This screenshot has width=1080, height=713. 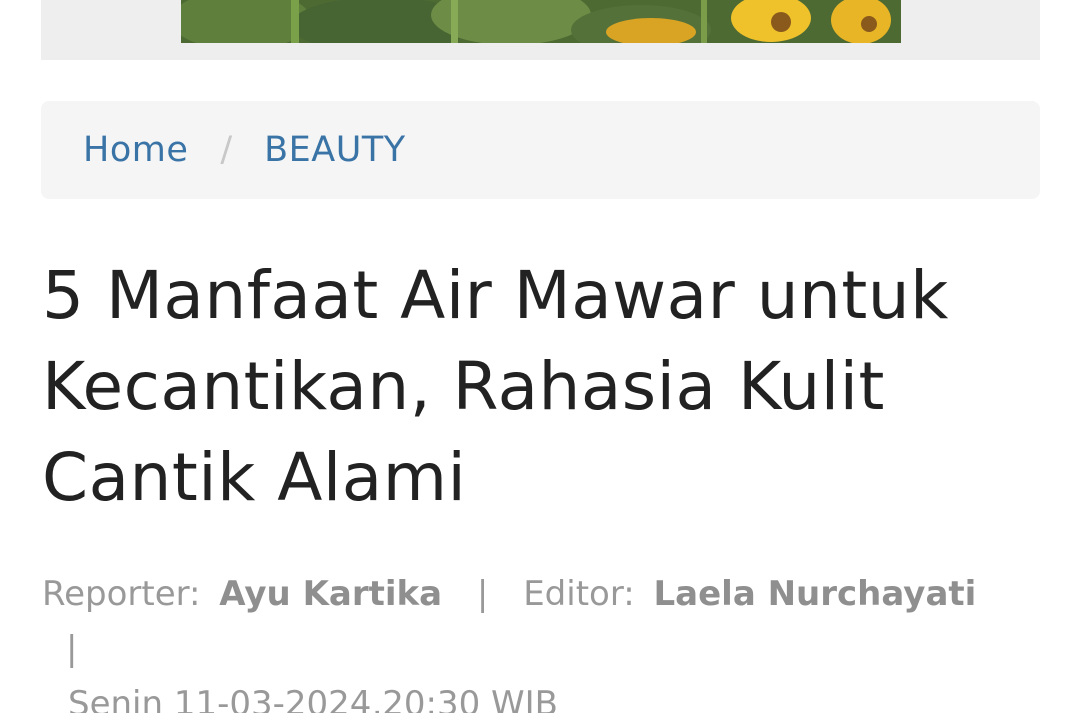 I want to click on banner-container, so click(x=540, y=30).